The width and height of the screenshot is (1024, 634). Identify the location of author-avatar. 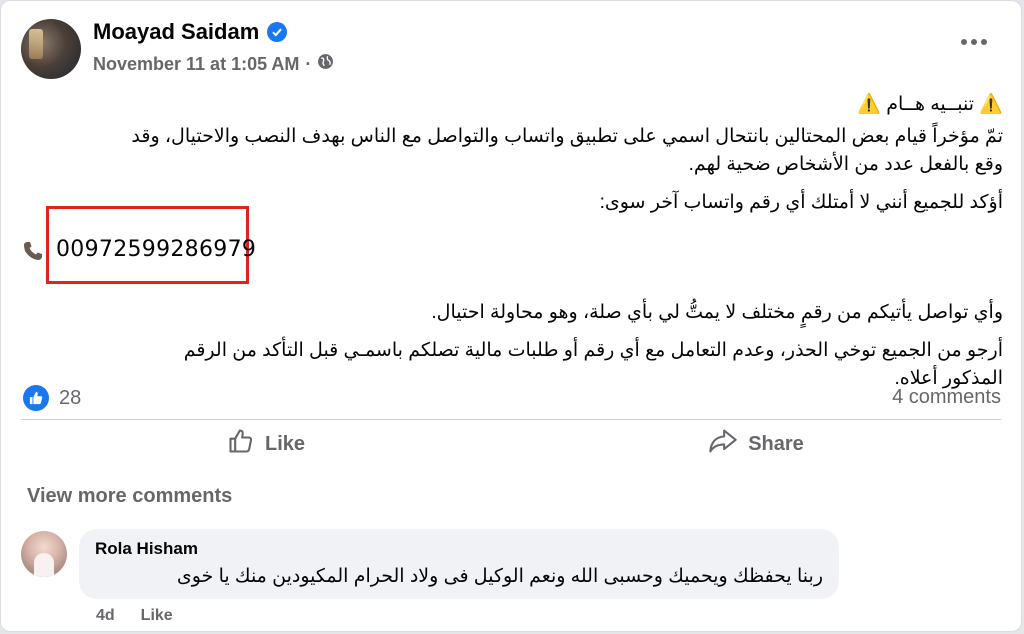
(51, 49).